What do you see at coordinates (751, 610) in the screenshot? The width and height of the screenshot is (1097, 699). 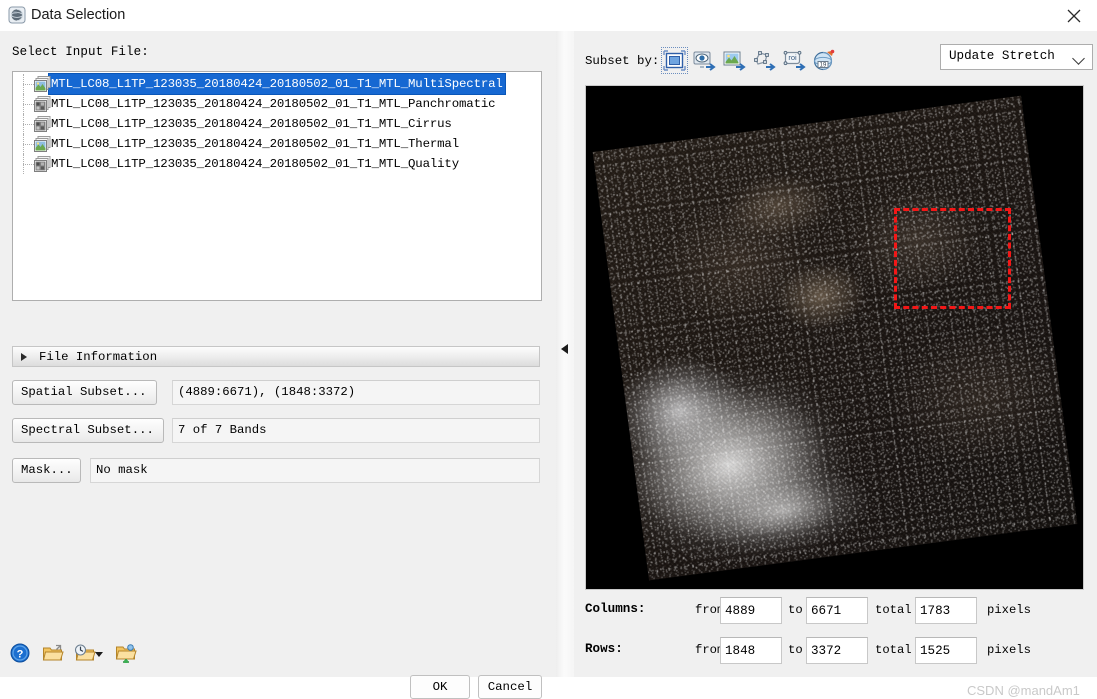 I see `columns-from-input` at bounding box center [751, 610].